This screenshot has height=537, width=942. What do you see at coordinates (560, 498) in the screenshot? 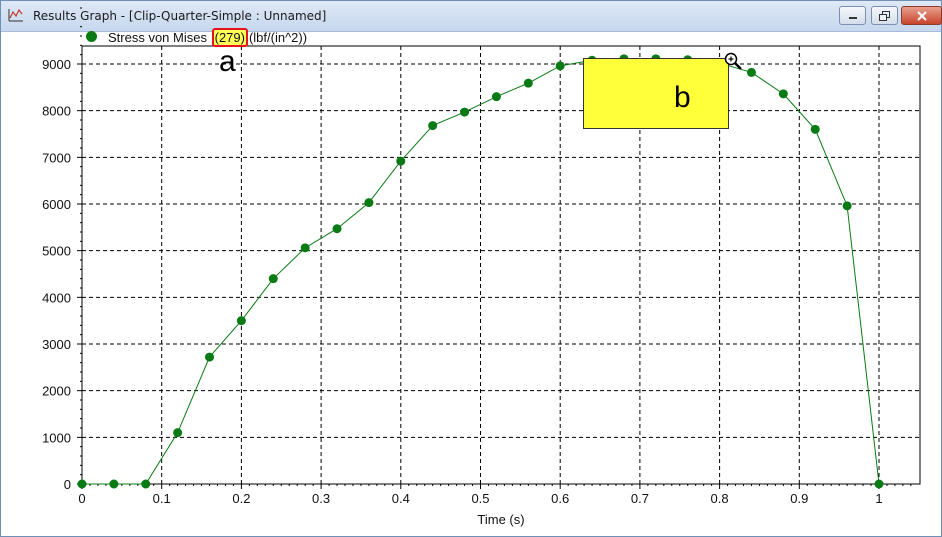
I see `x-tick-label: 0.6` at bounding box center [560, 498].